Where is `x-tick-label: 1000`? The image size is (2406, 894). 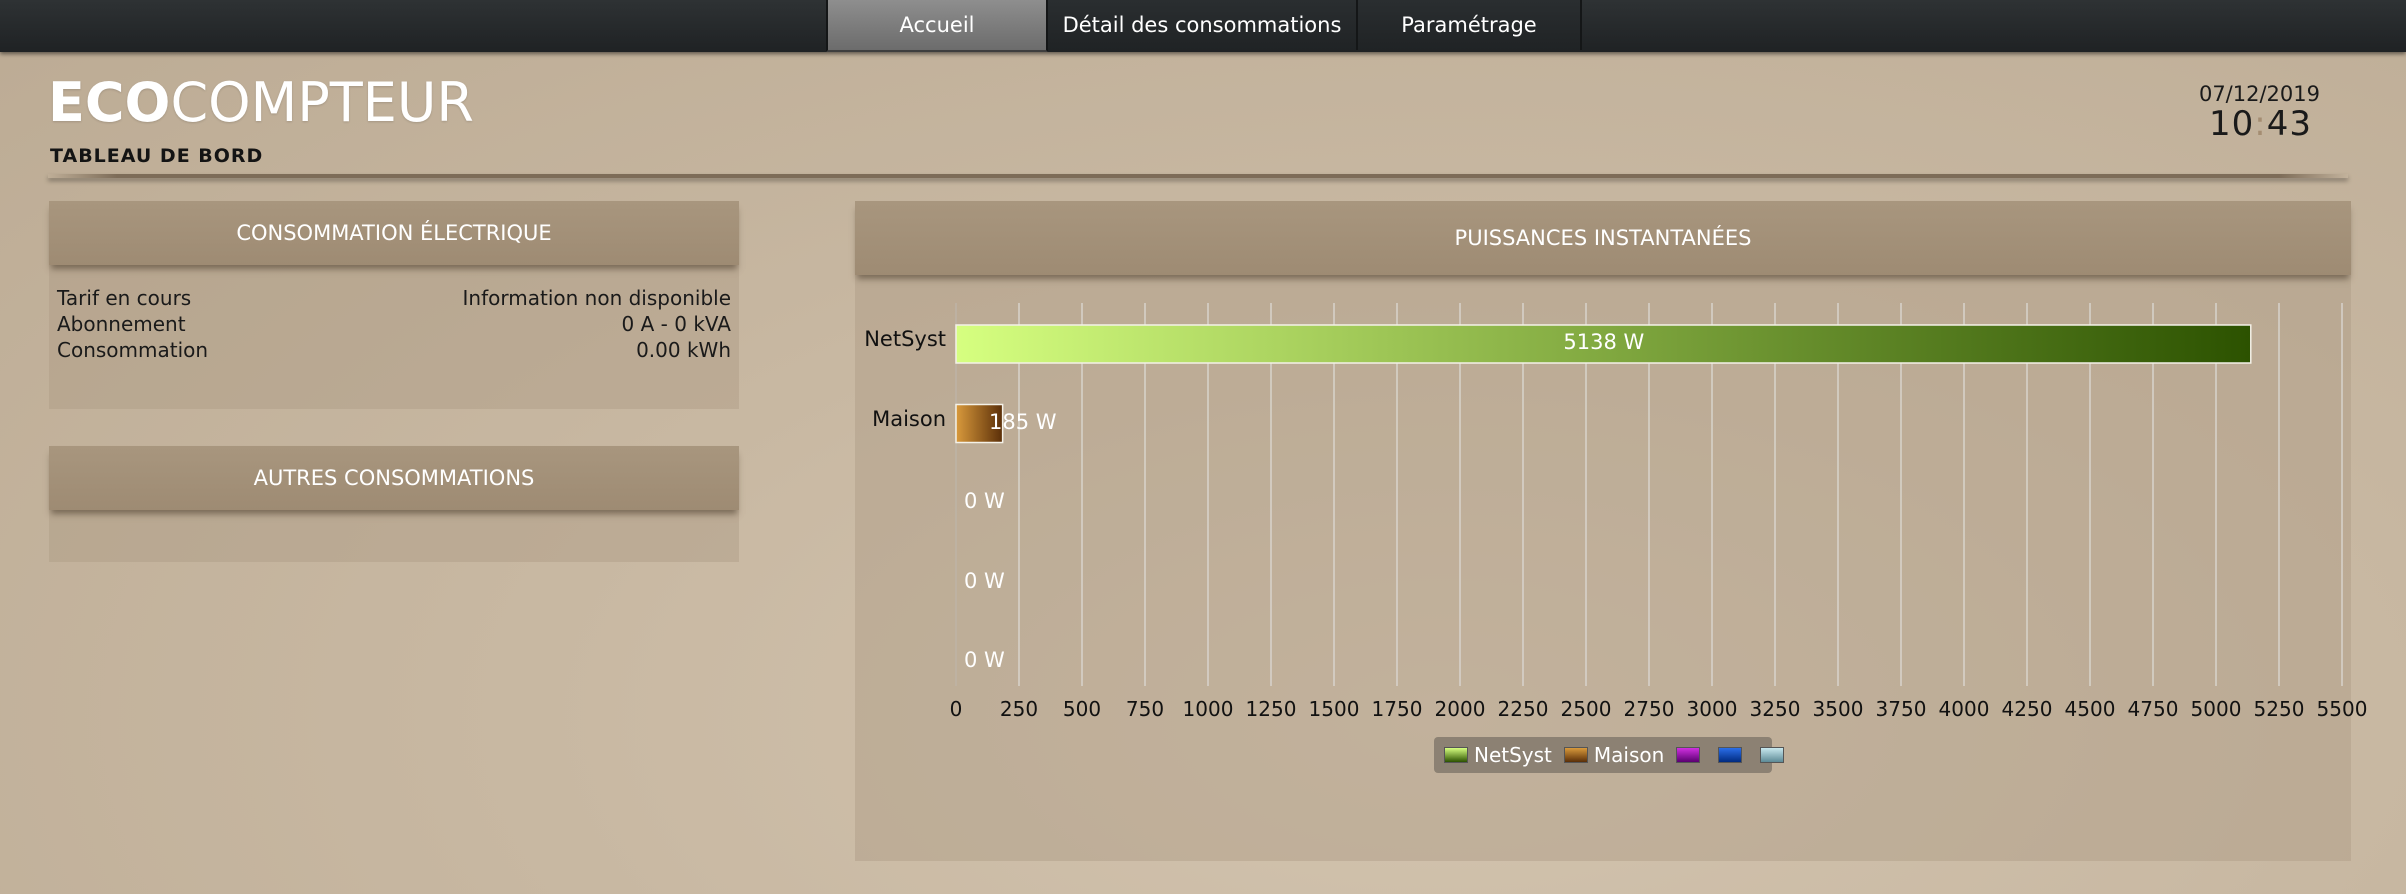 x-tick-label: 1000 is located at coordinates (1208, 709).